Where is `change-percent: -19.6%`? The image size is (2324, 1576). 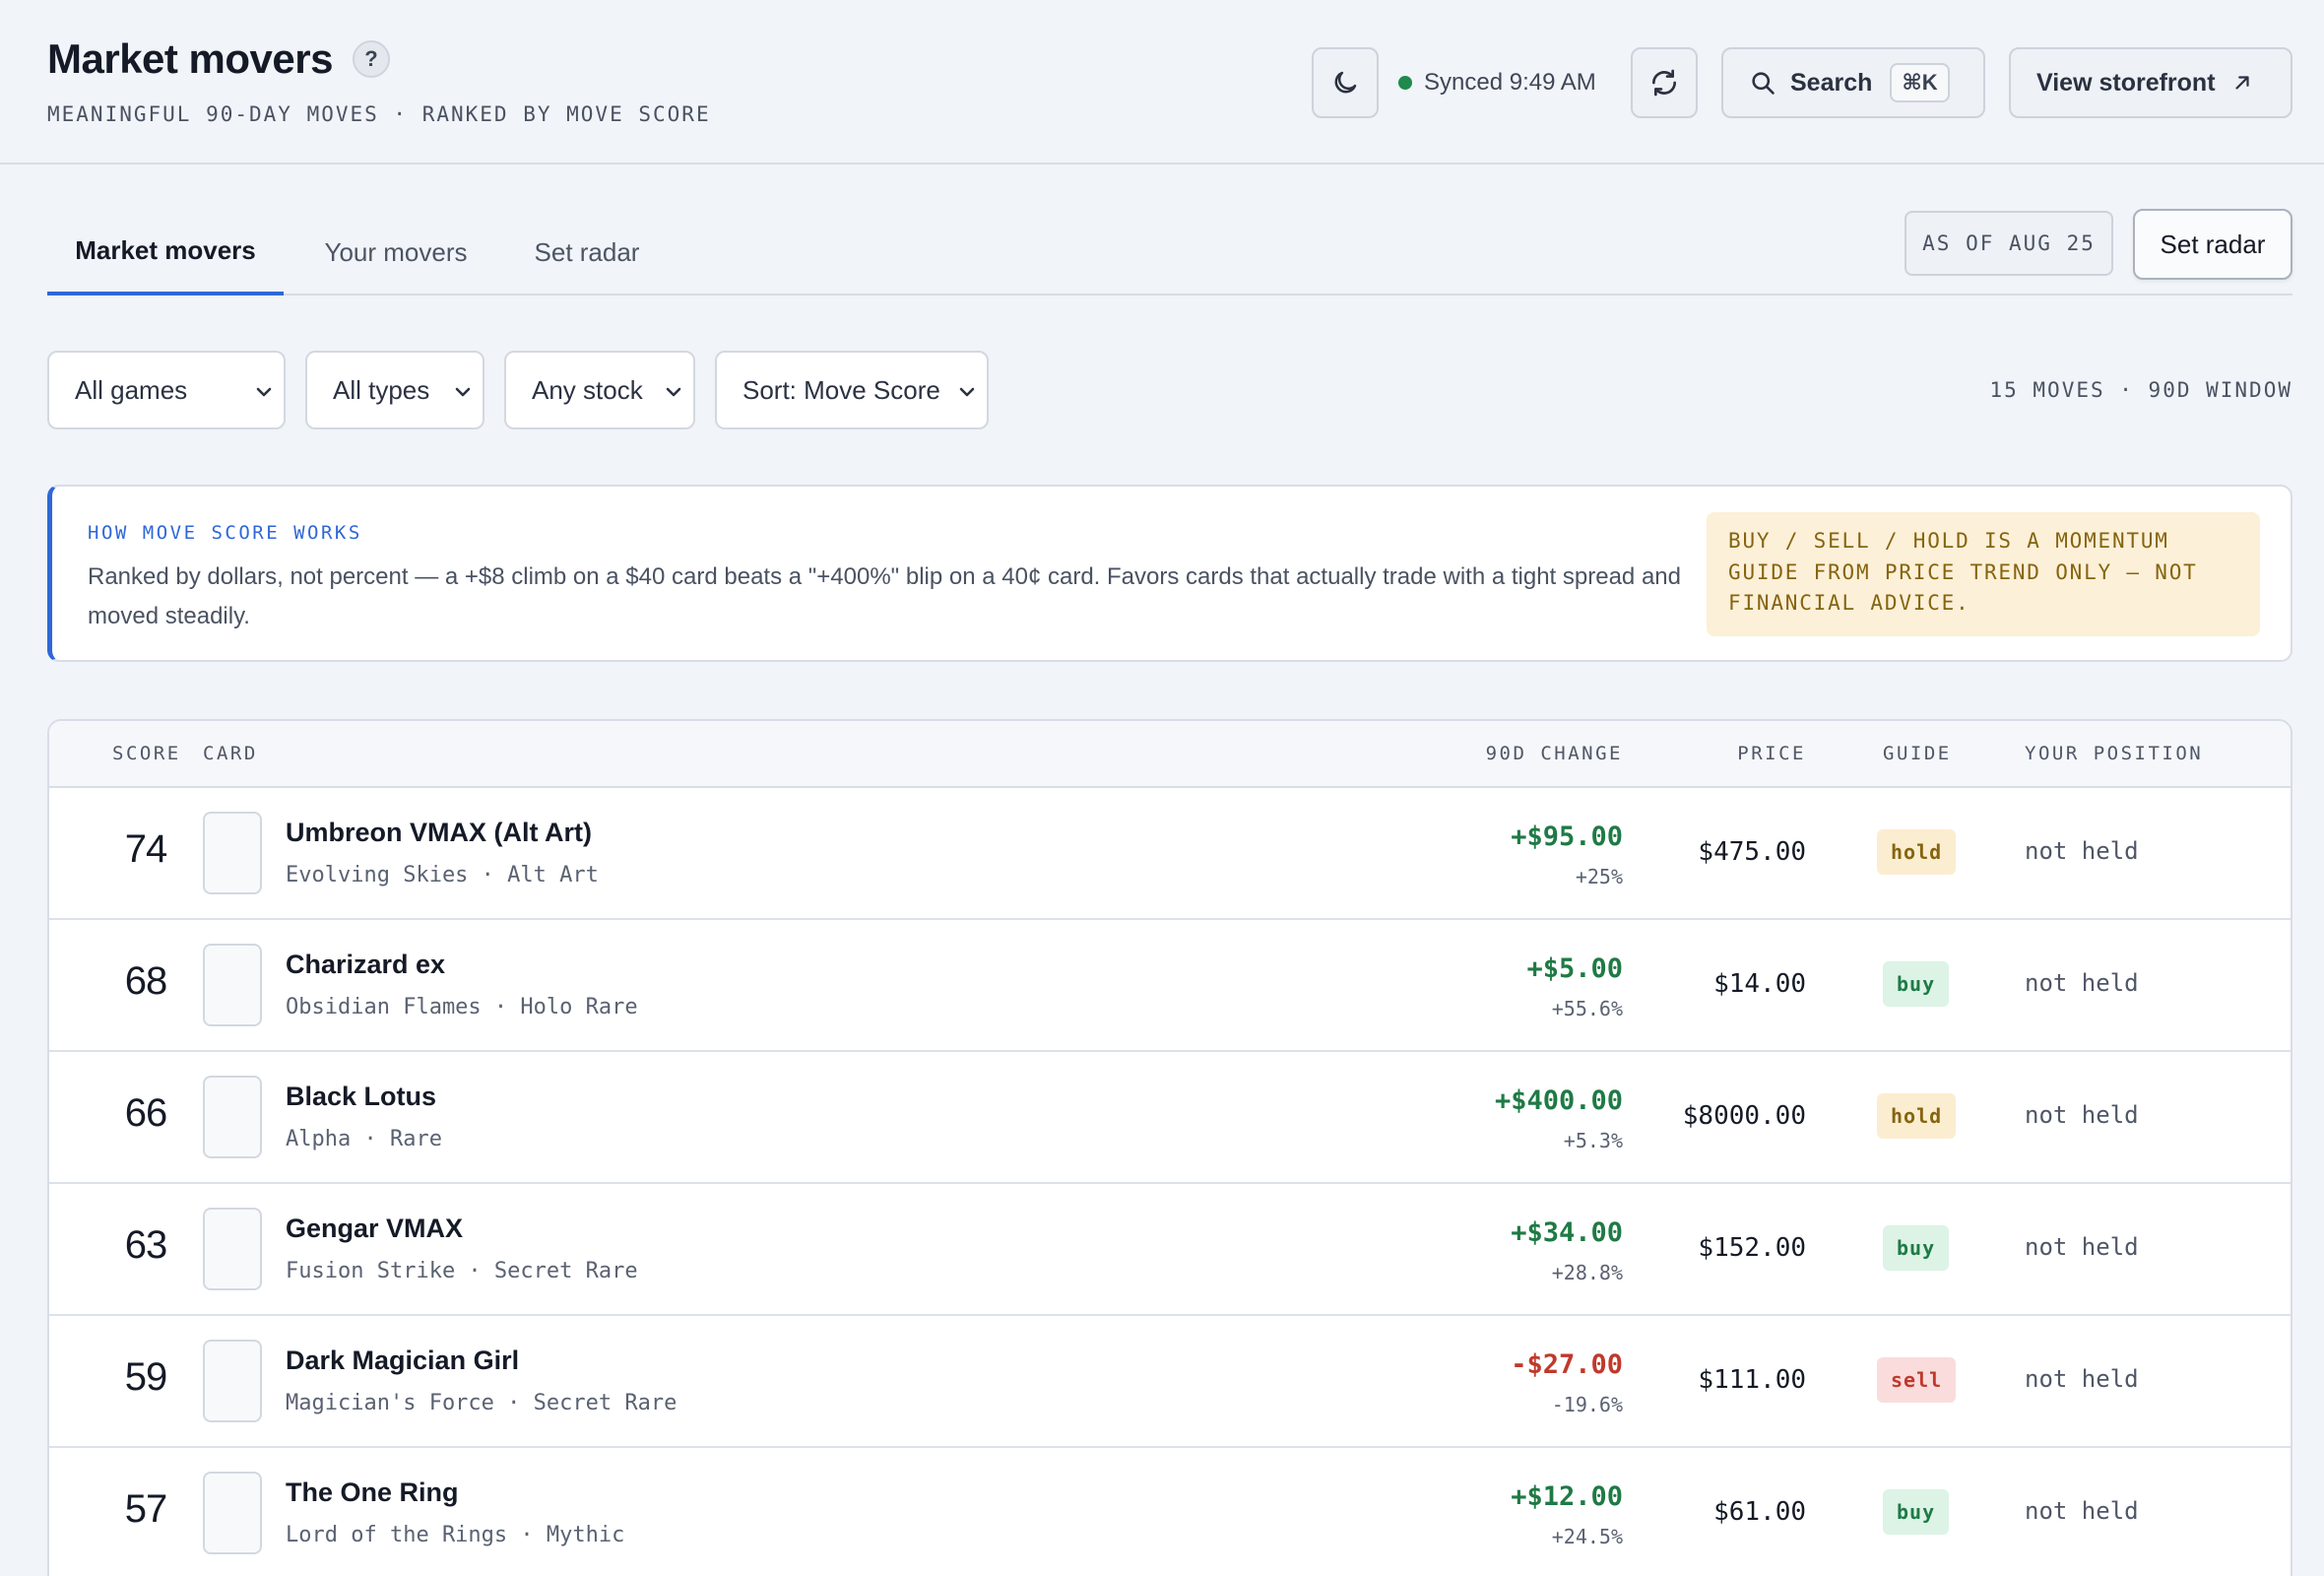
change-percent: -19.6% is located at coordinates (1587, 1404).